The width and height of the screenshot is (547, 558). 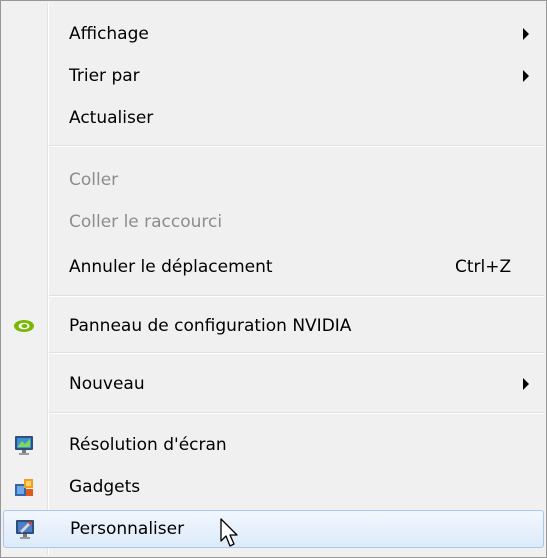 What do you see at coordinates (24, 445) in the screenshot?
I see `display-icon` at bounding box center [24, 445].